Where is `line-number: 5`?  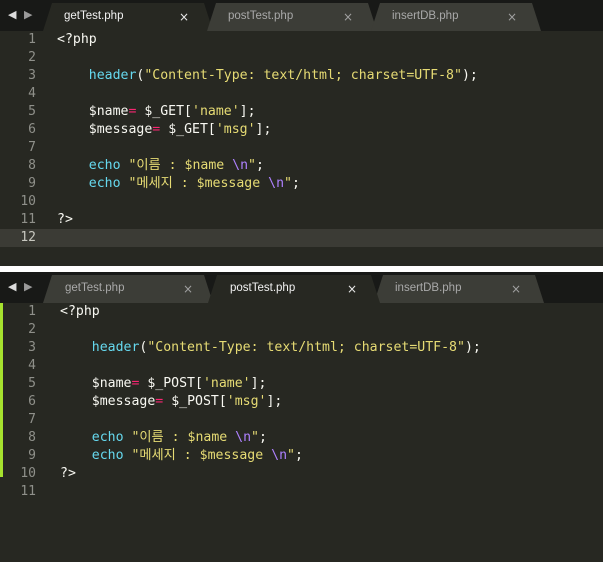 line-number: 5 is located at coordinates (32, 111).